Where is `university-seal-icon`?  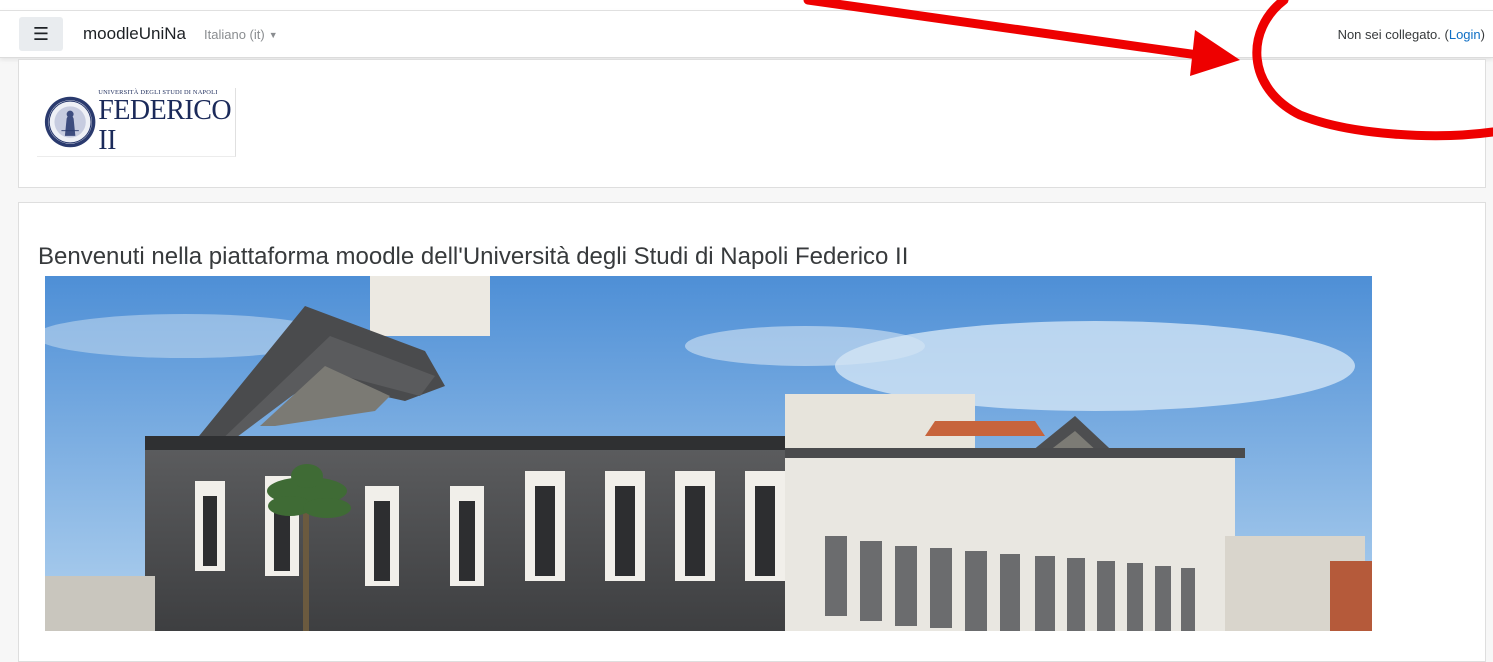
university-seal-icon is located at coordinates (70, 122).